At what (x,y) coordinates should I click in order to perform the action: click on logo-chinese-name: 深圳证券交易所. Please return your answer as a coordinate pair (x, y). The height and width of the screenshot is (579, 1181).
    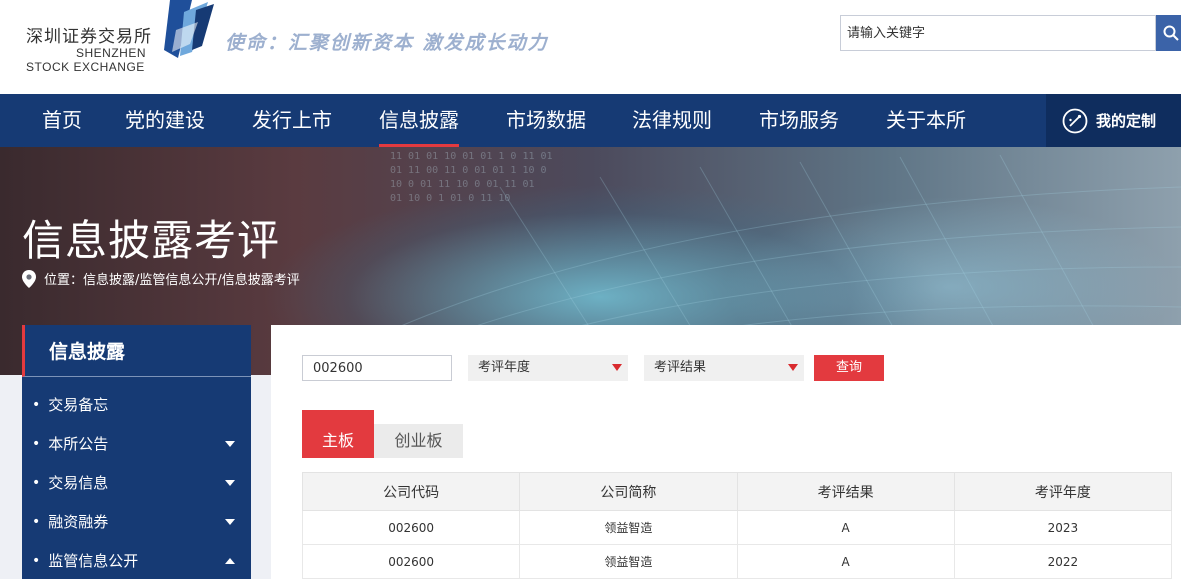
    Looking at the image, I should click on (89, 37).